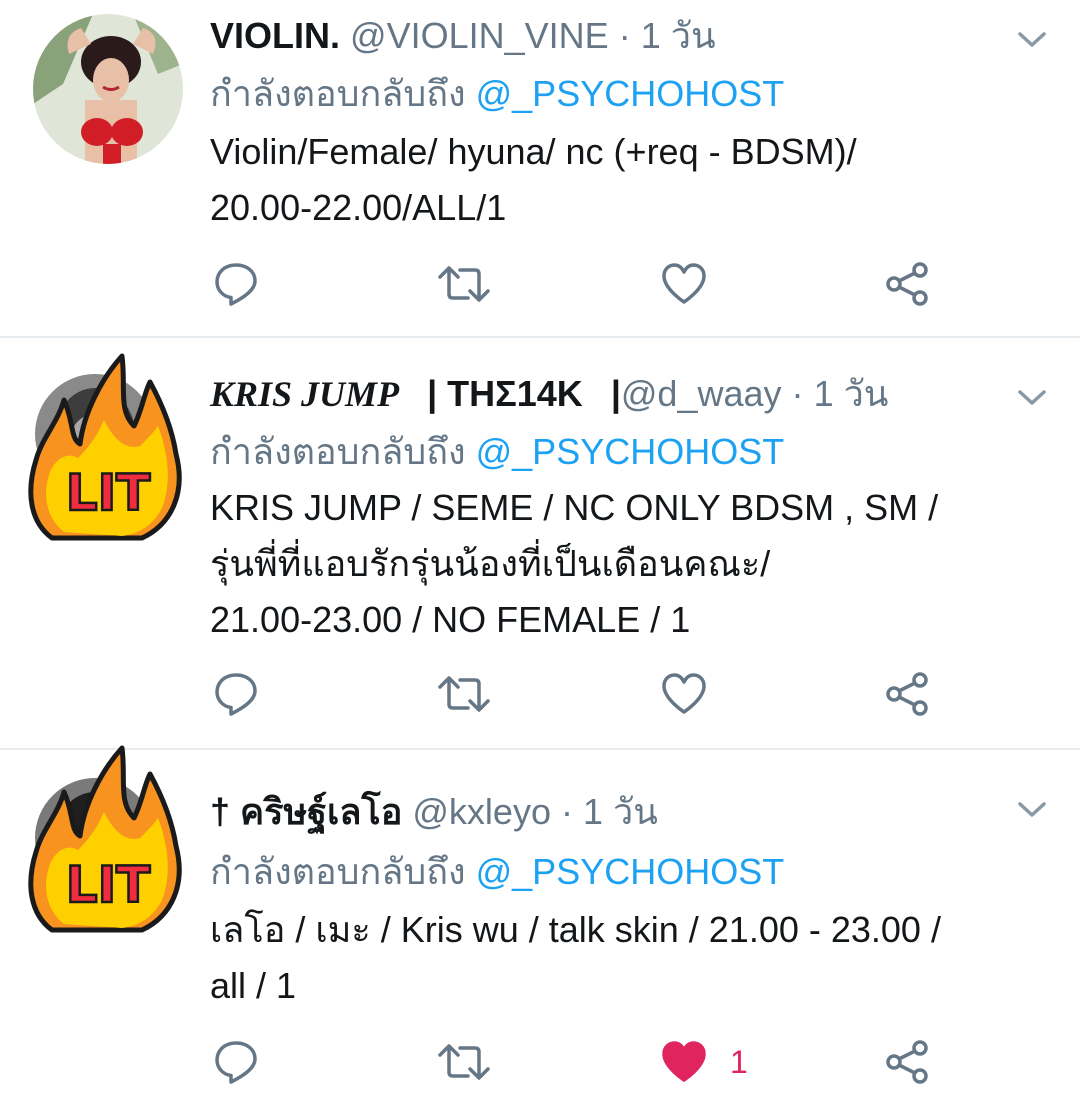 The image size is (1080, 1107). What do you see at coordinates (304, 394) in the screenshot?
I see `display-name: KRIS JUMP` at bounding box center [304, 394].